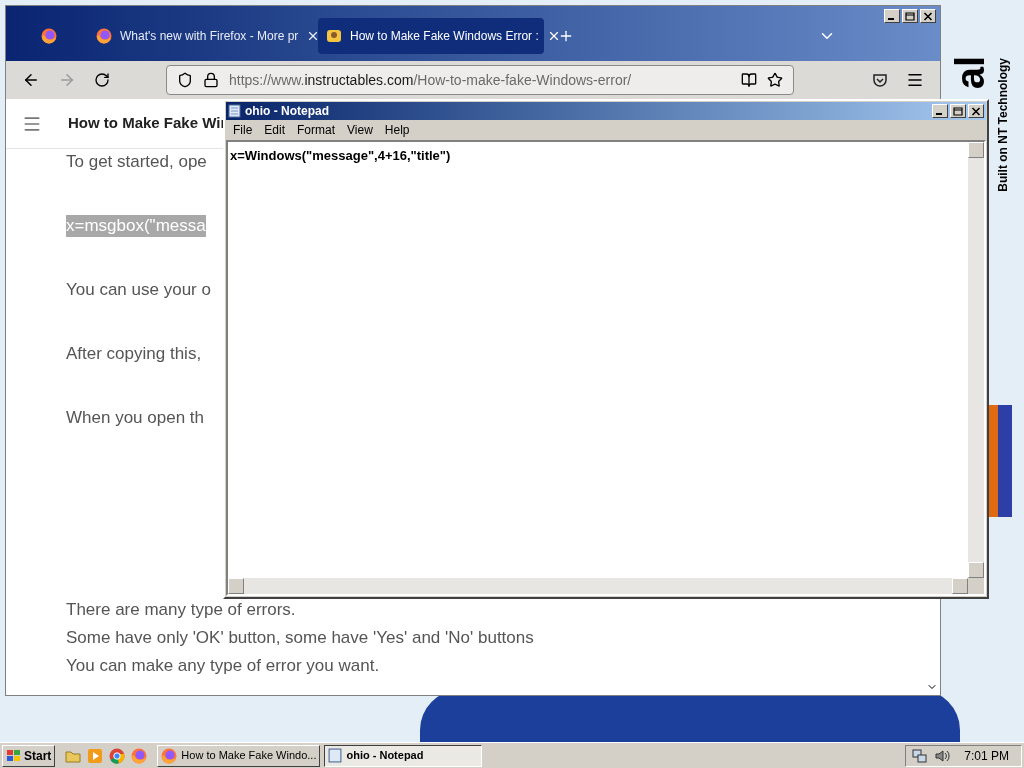 This screenshot has width=1024, height=768. What do you see at coordinates (976, 586) in the screenshot?
I see `size-grip` at bounding box center [976, 586].